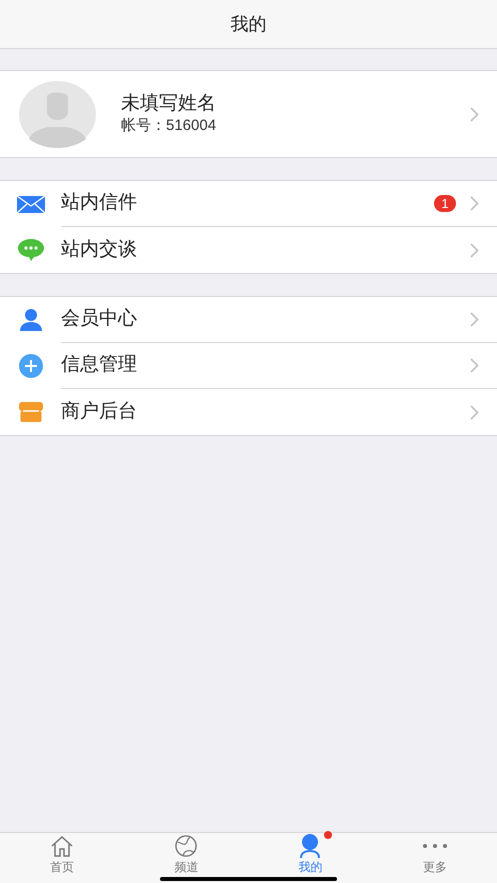 The height and width of the screenshot is (883, 497). What do you see at coordinates (62, 867) in the screenshot?
I see `tab-label: 首页` at bounding box center [62, 867].